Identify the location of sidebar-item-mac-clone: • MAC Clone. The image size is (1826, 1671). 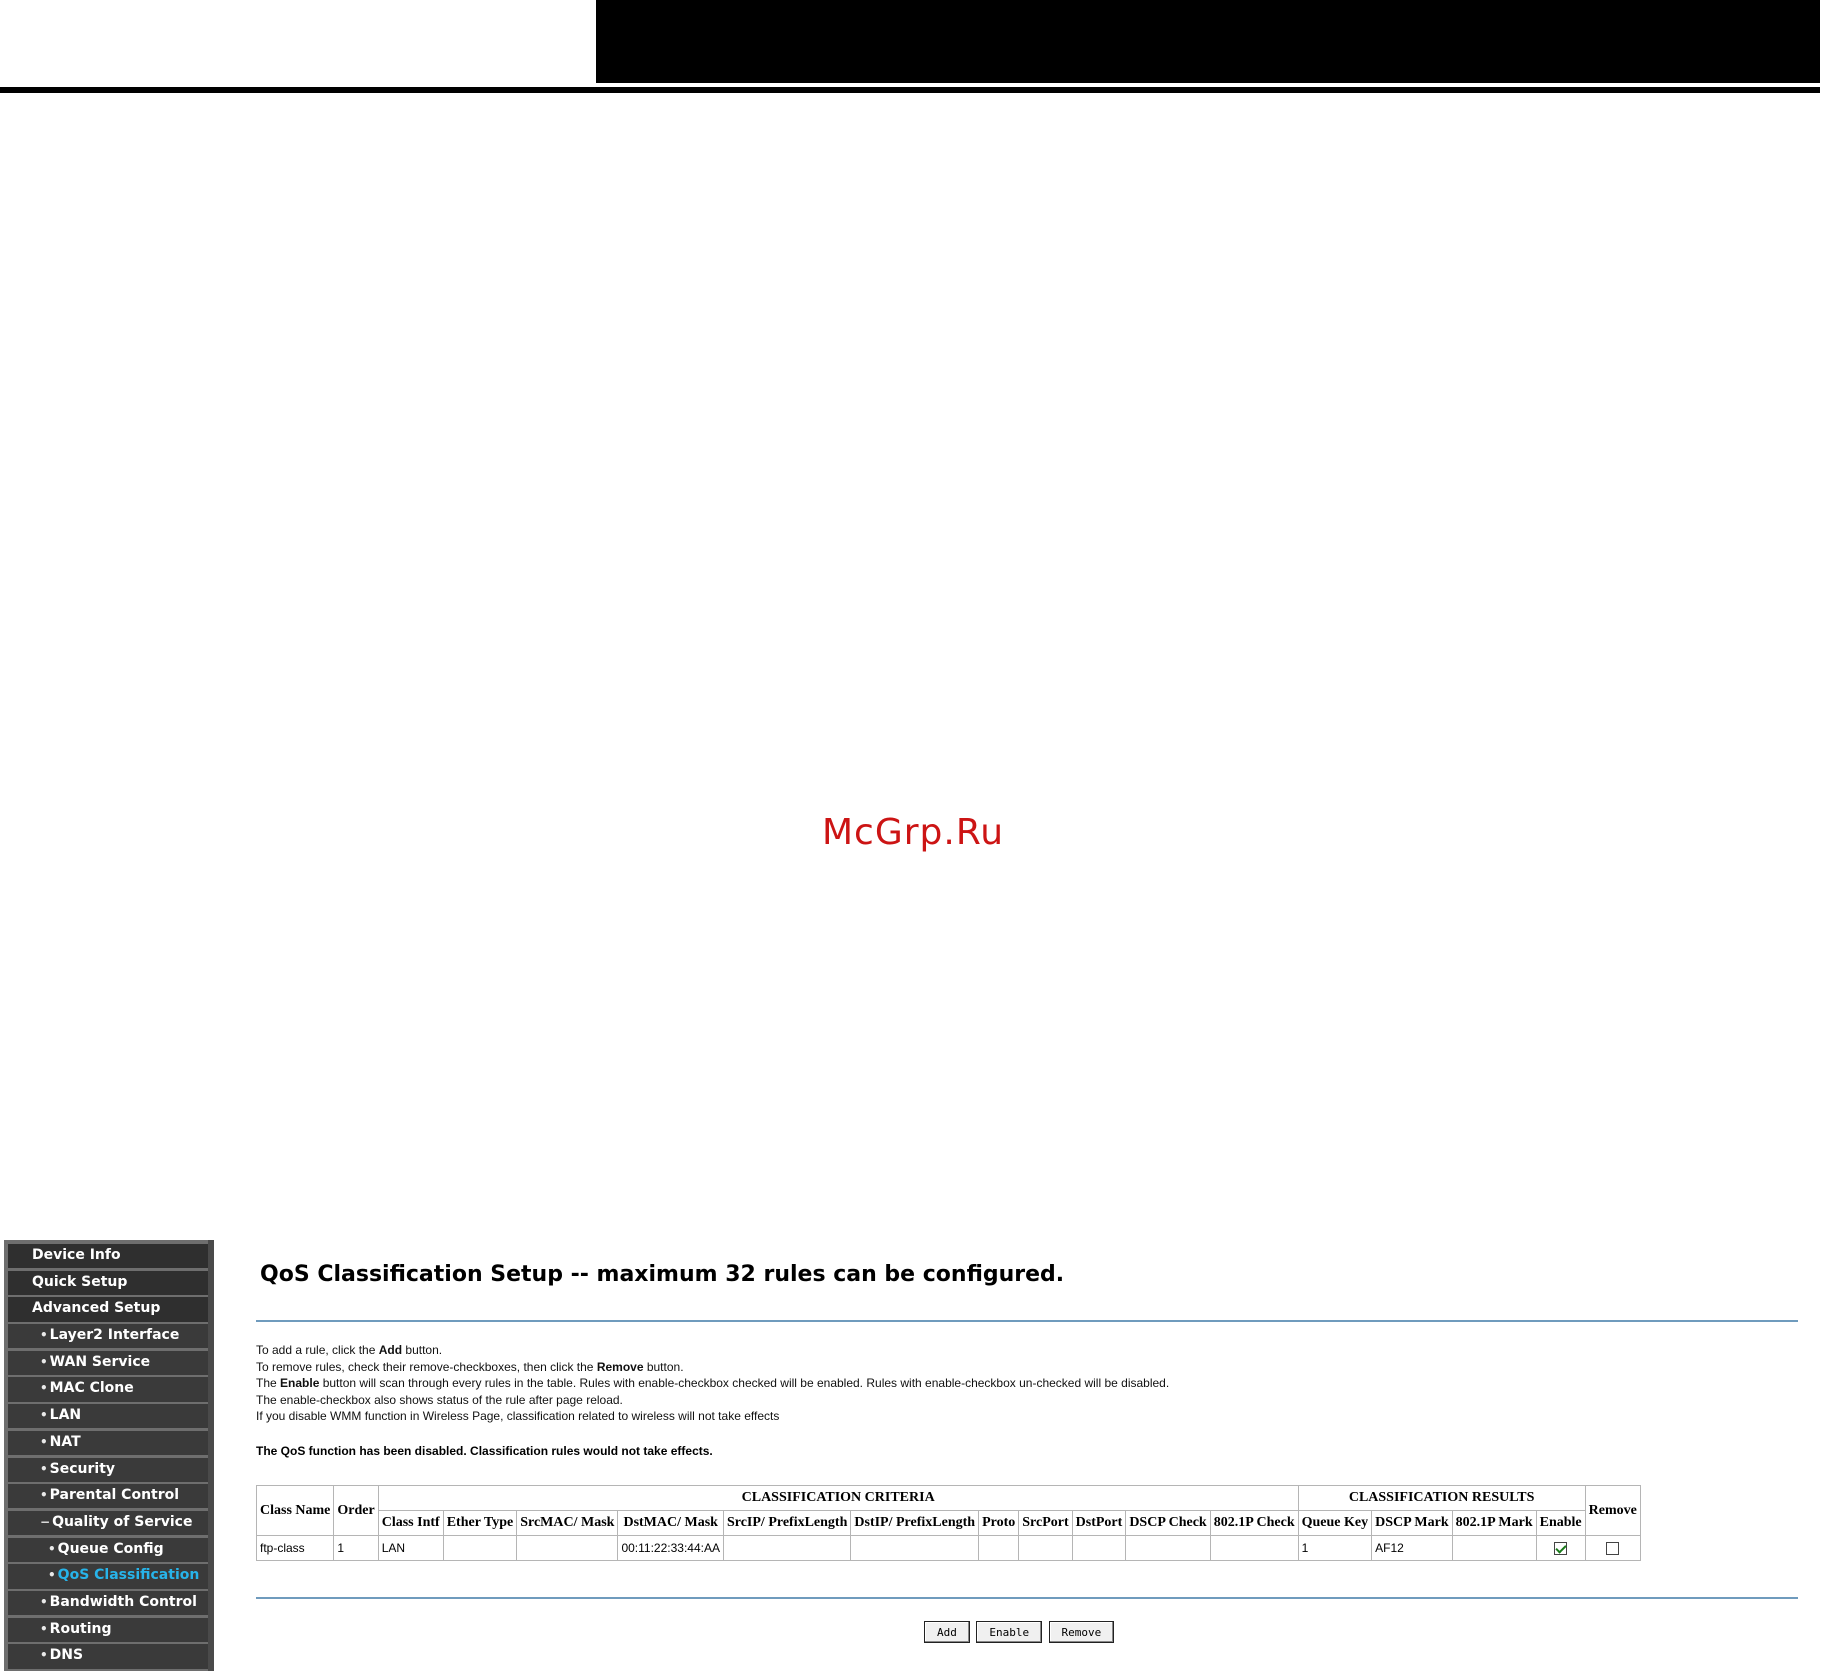
(108, 1389).